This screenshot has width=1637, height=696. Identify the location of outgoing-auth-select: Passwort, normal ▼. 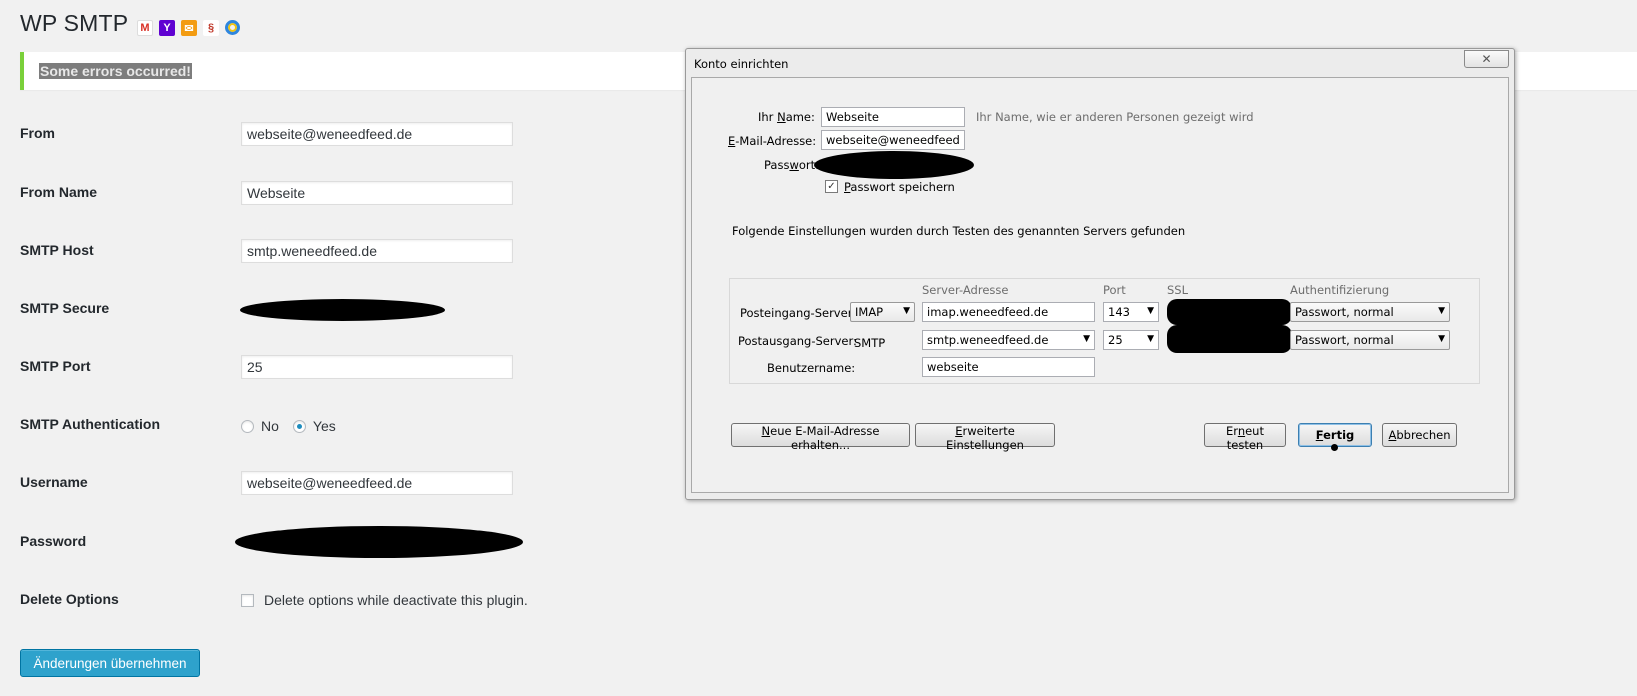
(1370, 340).